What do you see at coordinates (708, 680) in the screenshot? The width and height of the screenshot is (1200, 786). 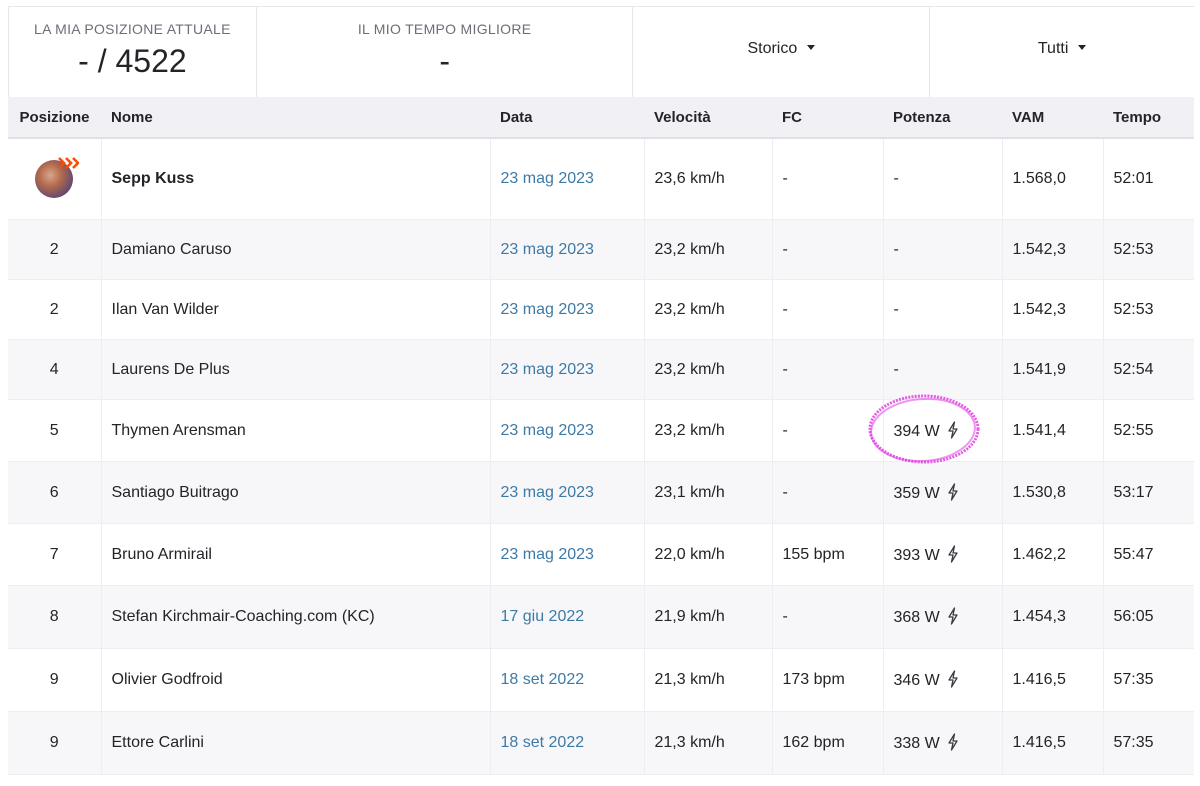 I see `speed-cell: 21,3 km/h` at bounding box center [708, 680].